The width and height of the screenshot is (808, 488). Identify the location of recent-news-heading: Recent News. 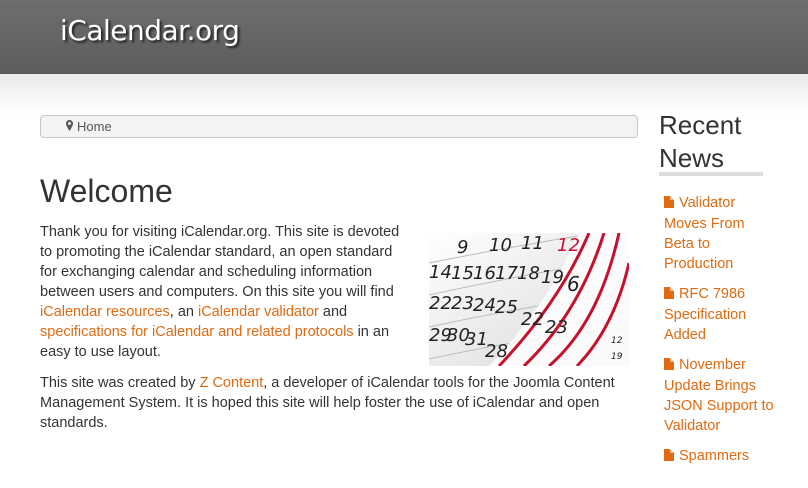
(700, 142).